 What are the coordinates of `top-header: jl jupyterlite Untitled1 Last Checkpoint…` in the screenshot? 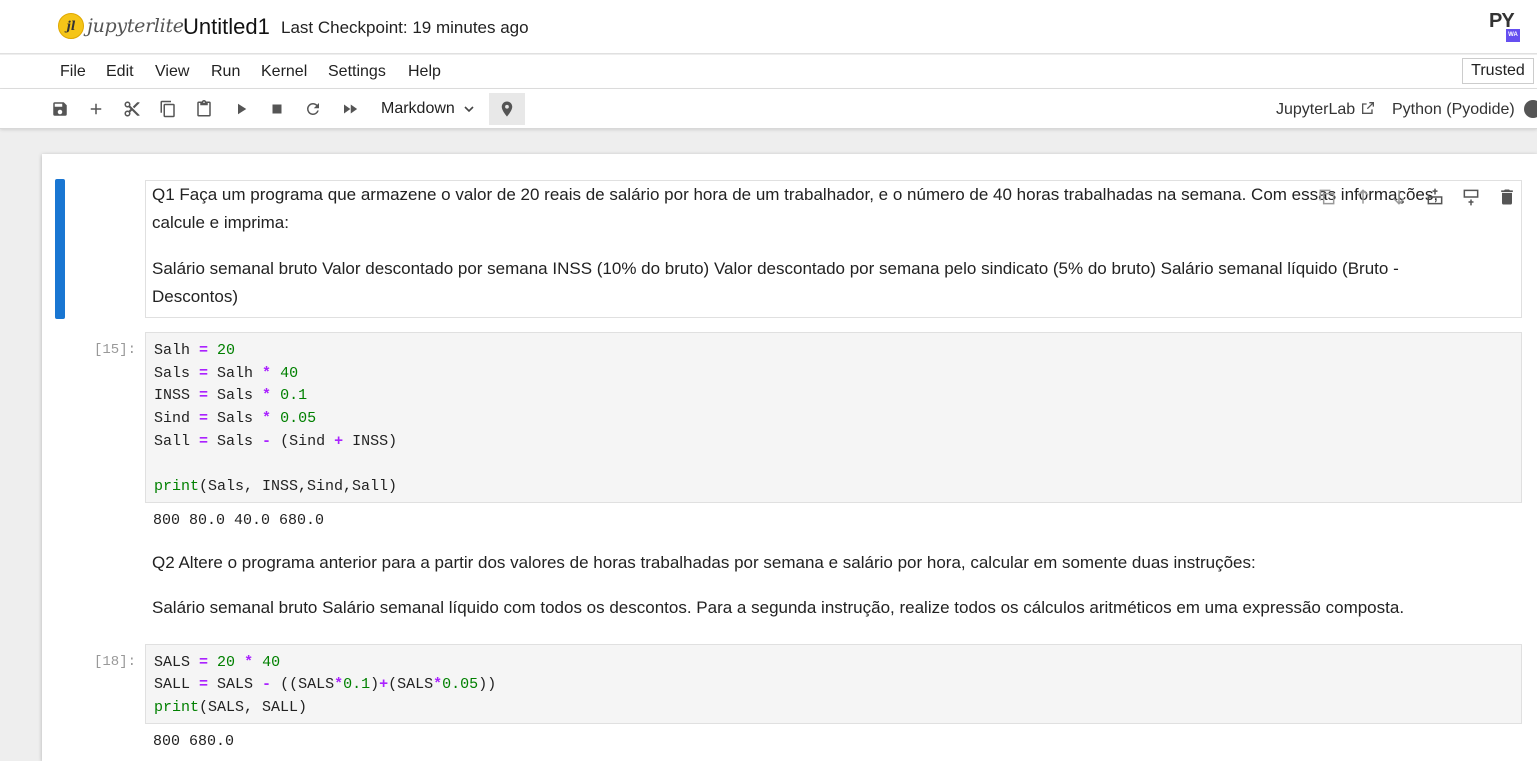 It's located at (768, 27).